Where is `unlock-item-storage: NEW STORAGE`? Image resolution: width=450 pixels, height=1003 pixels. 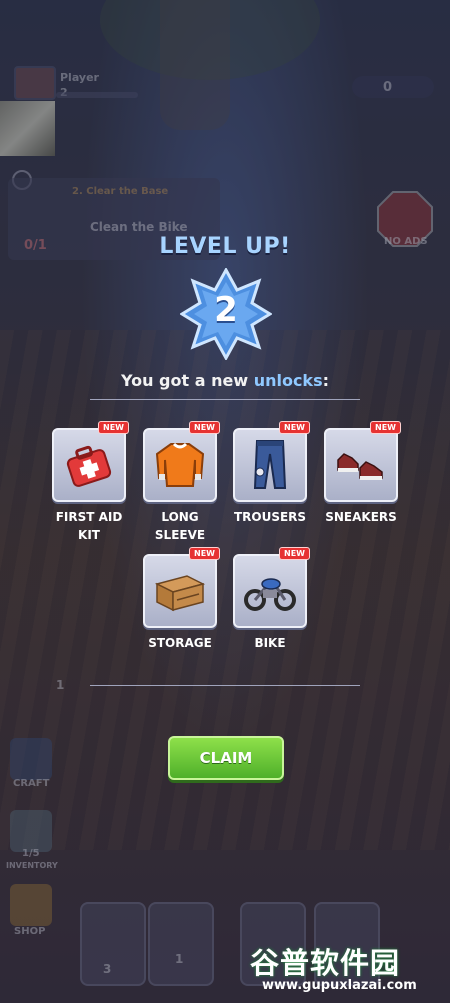 unlock-item-storage: NEW STORAGE is located at coordinates (181, 599).